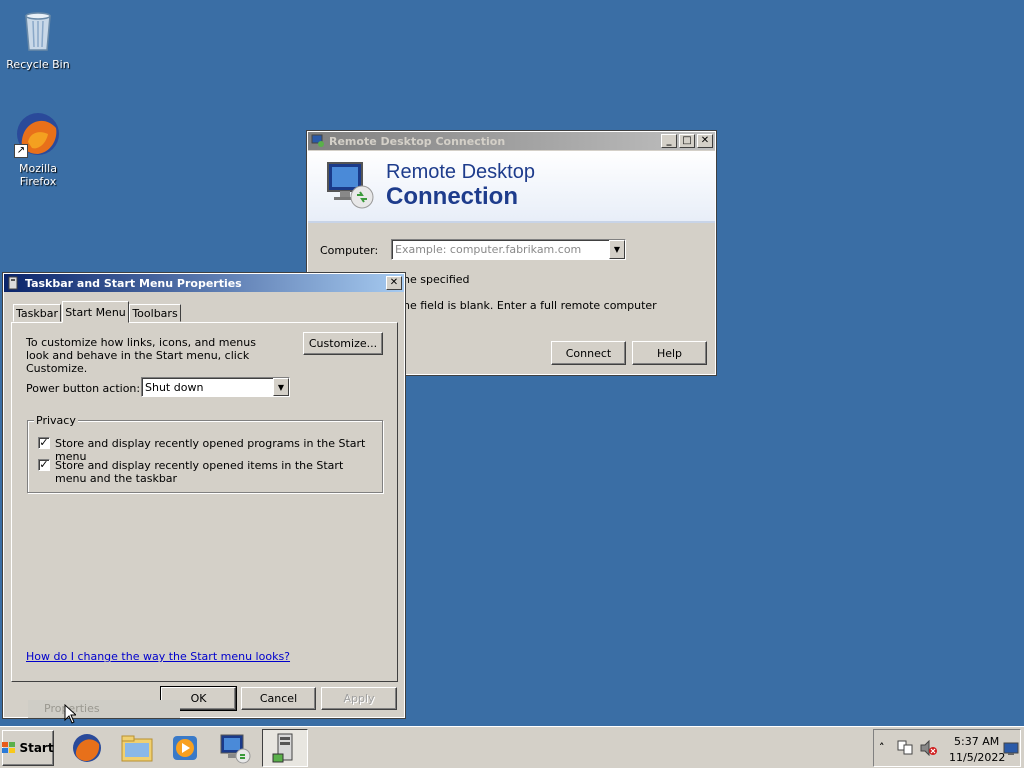  What do you see at coordinates (83, 388) in the screenshot?
I see `power-button-label: Power button action:` at bounding box center [83, 388].